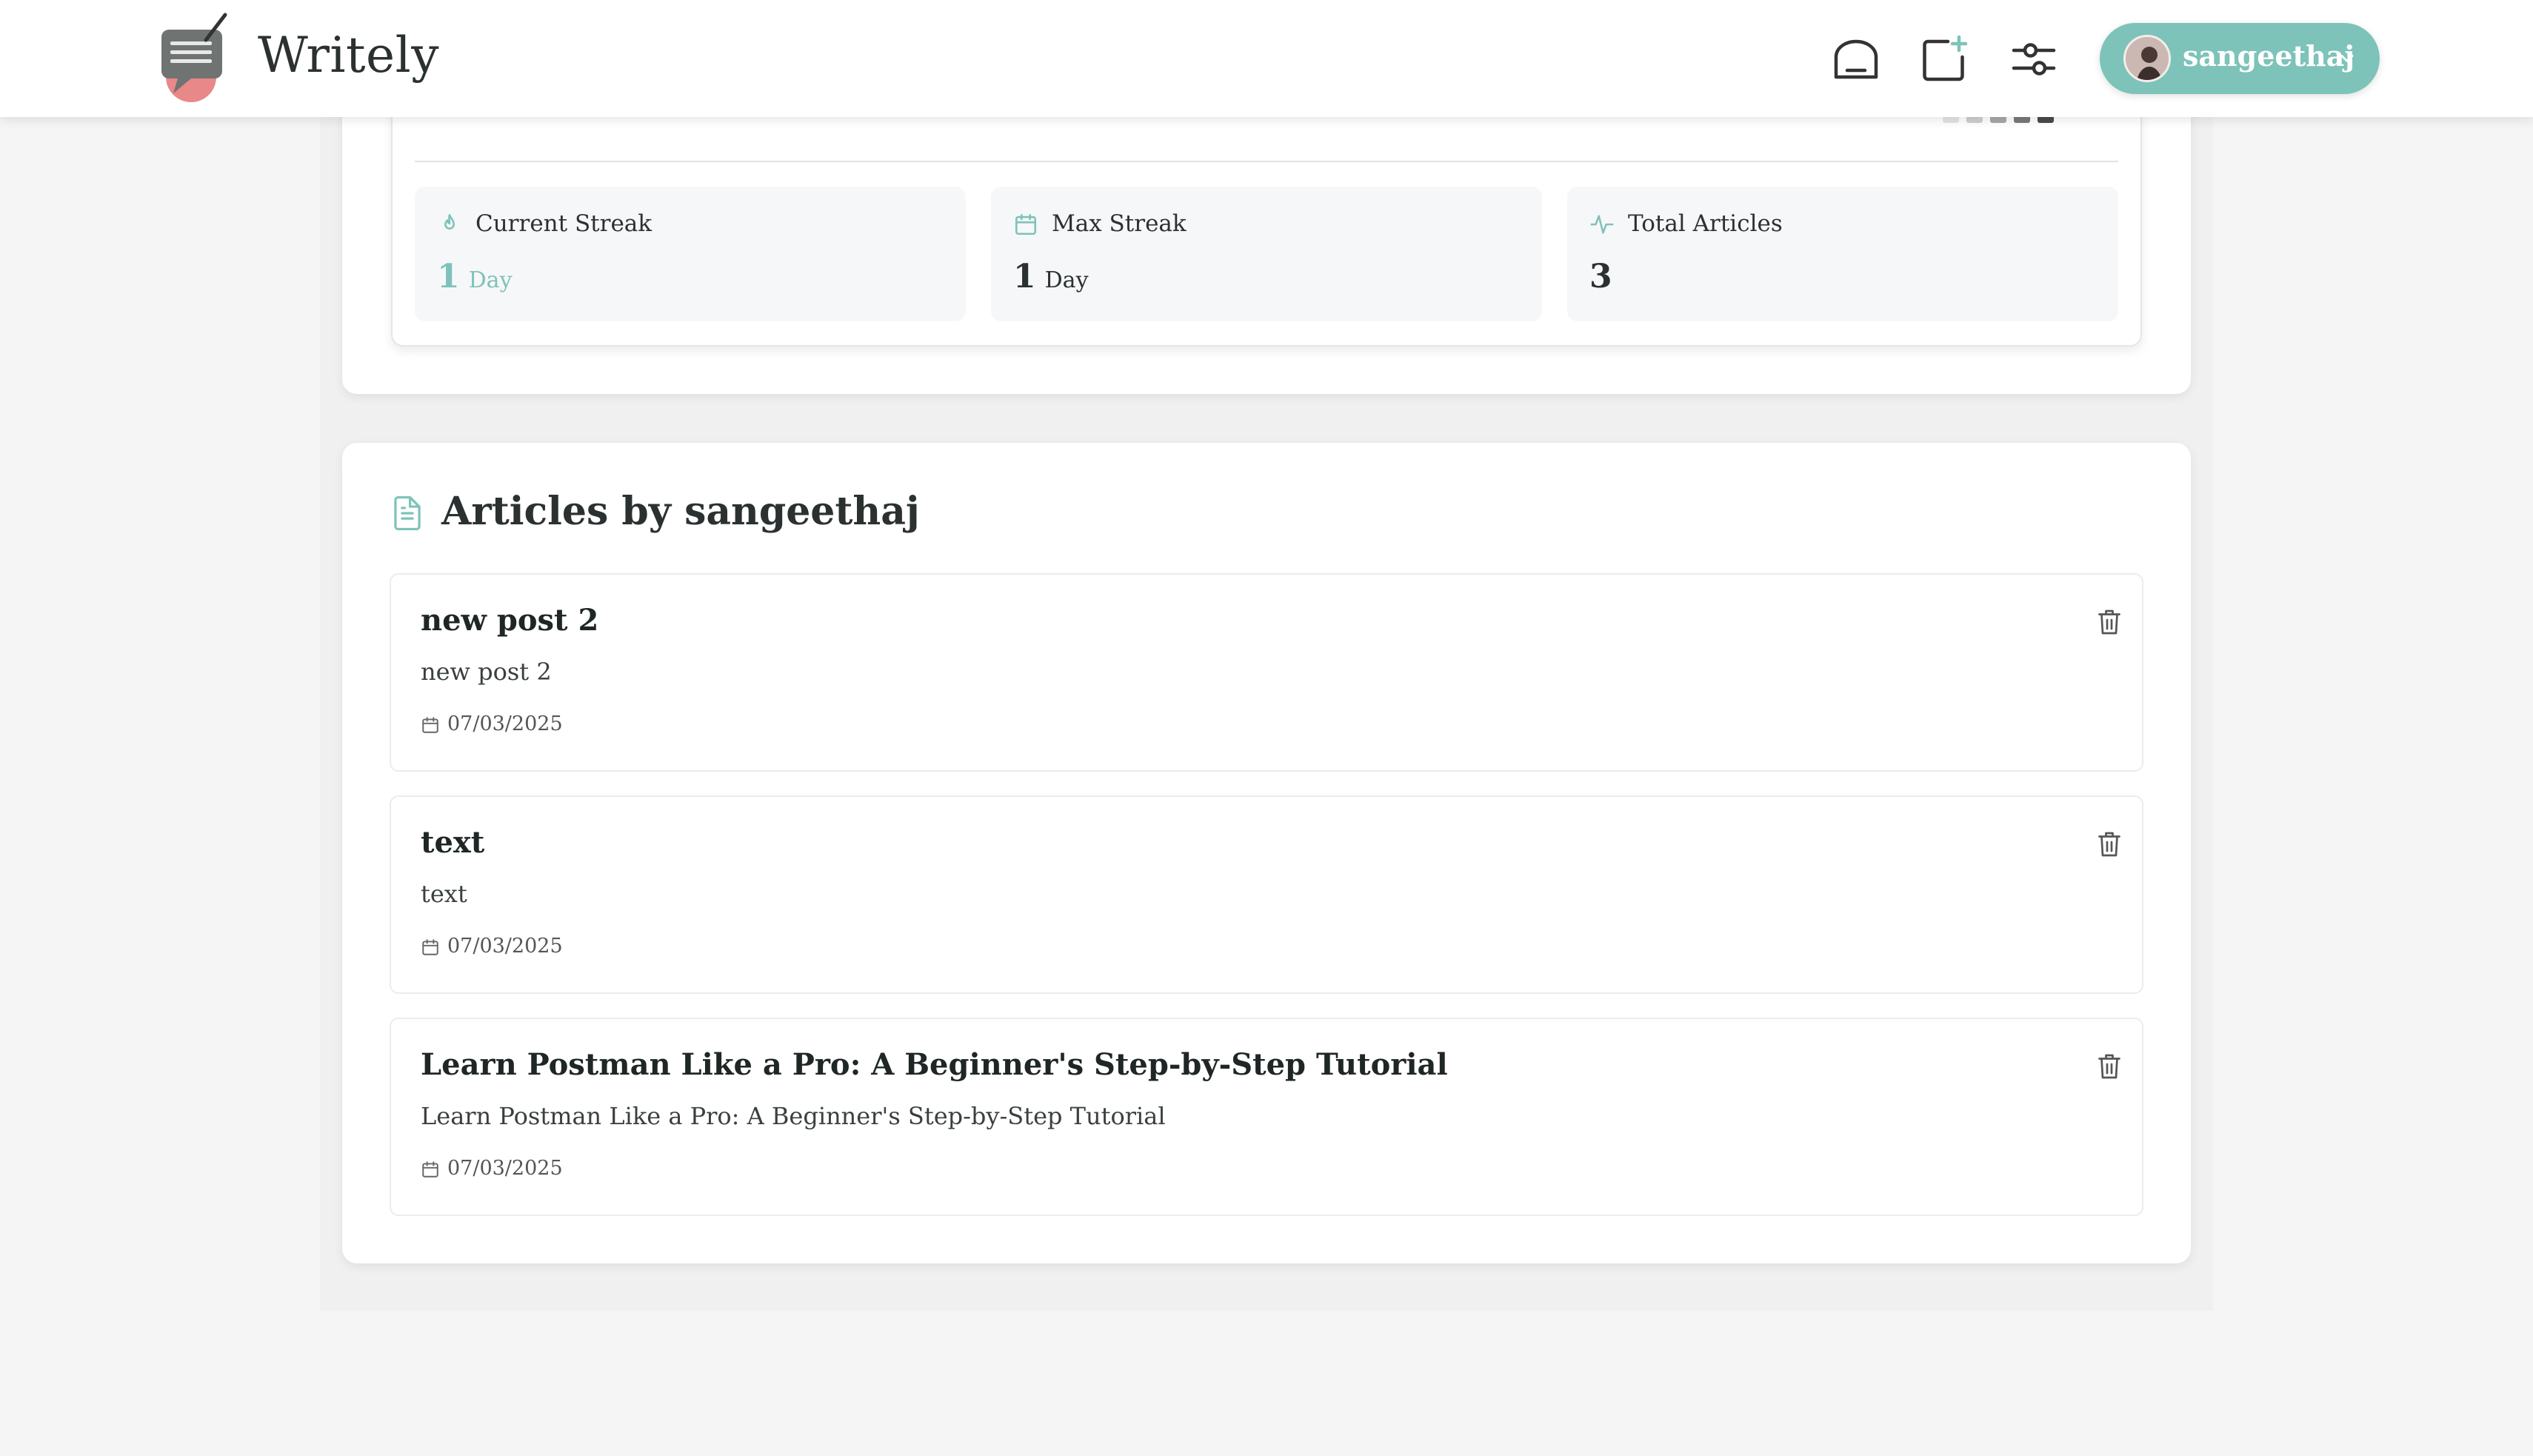  Describe the element at coordinates (449, 221) in the screenshot. I see `flame-icon` at that location.